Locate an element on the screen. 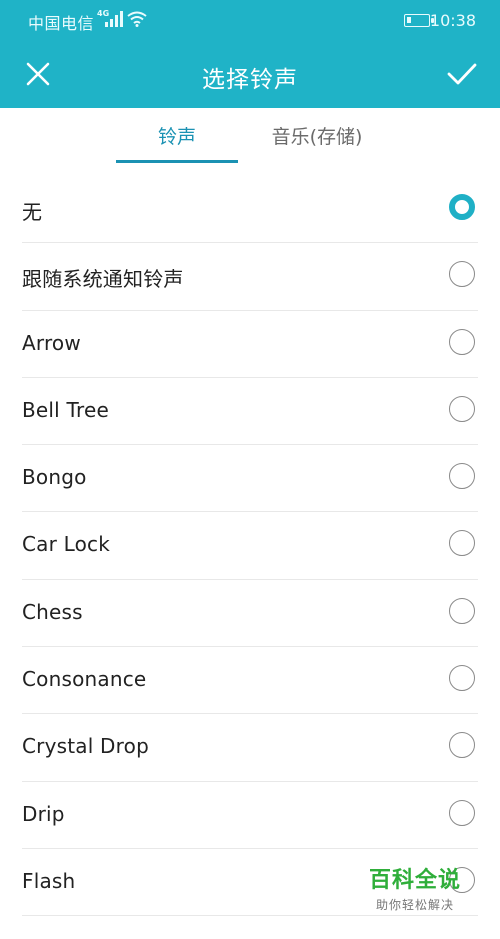  list-item: Arrow is located at coordinates (250, 344).